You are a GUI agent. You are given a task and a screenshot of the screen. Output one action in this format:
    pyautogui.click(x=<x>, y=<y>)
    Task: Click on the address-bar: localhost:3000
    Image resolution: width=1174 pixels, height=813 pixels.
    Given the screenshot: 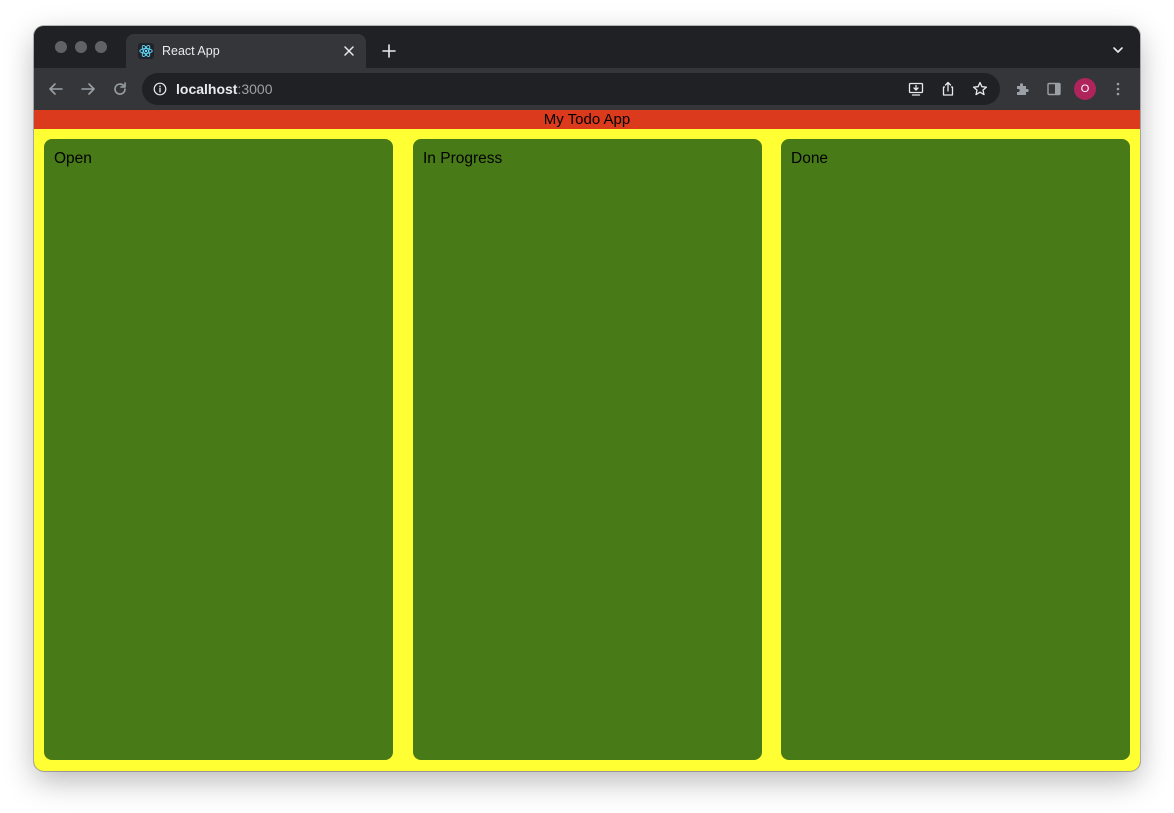 What is the action you would take?
    pyautogui.click(x=571, y=89)
    